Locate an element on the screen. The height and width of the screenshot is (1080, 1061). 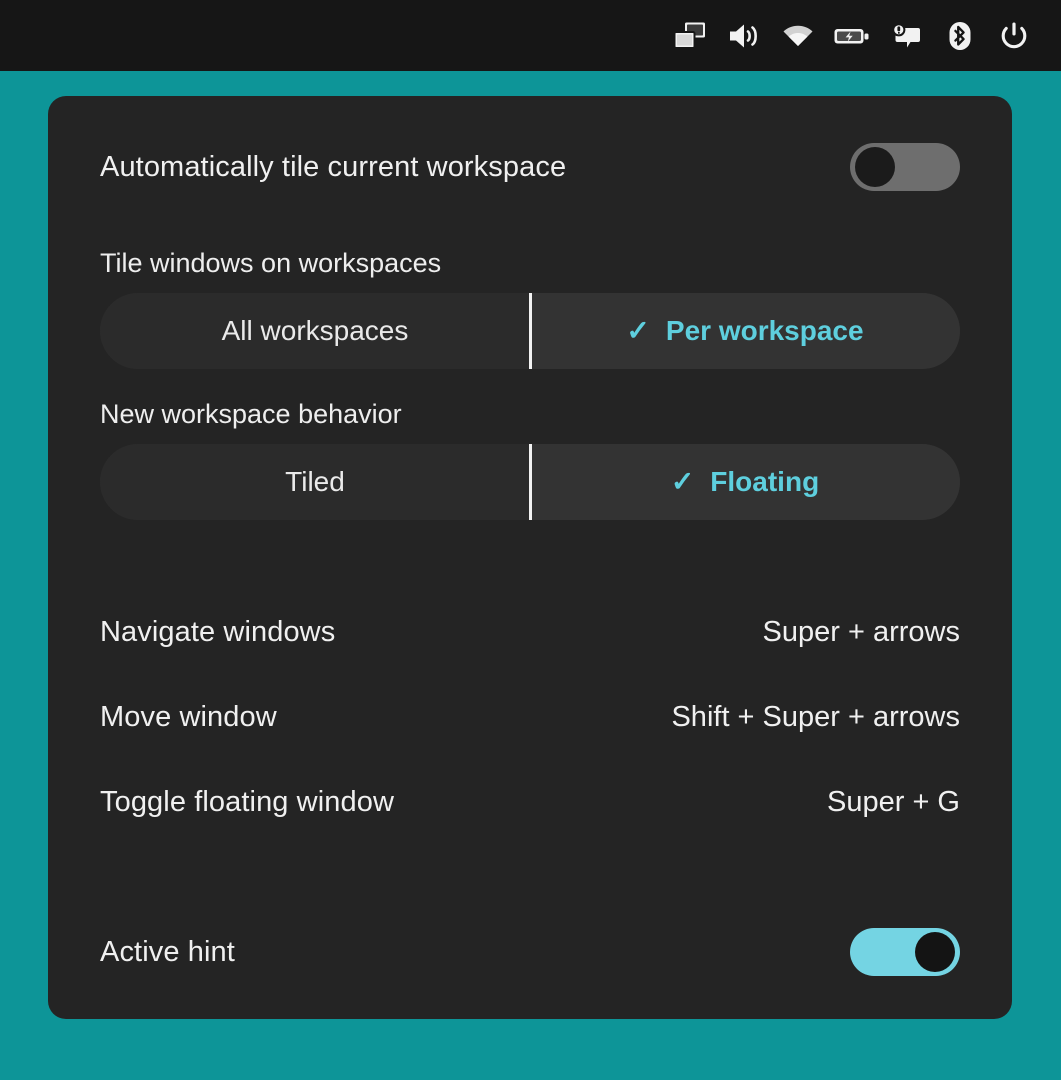
display-windows-icon is located at coordinates (690, 36).